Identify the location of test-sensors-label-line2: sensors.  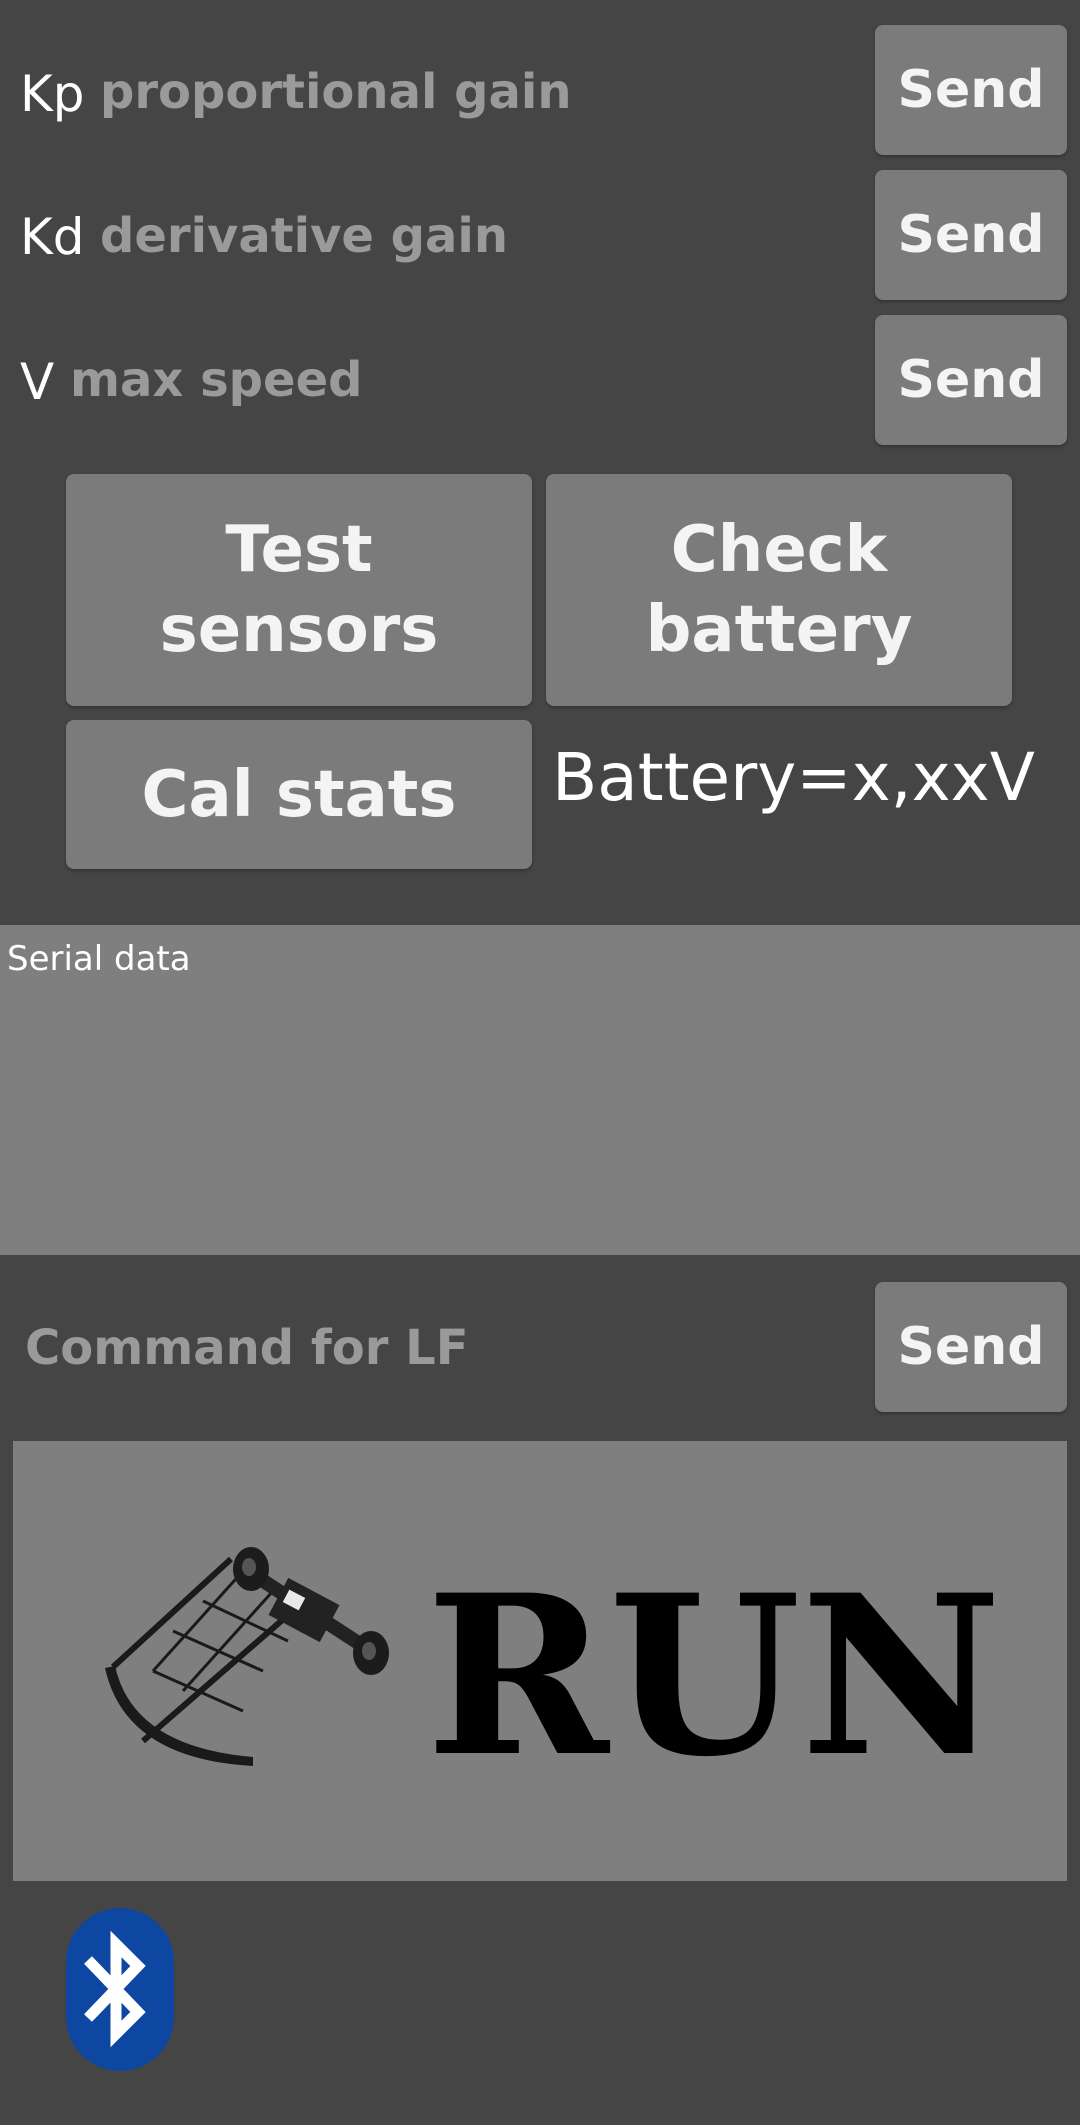
(299, 630).